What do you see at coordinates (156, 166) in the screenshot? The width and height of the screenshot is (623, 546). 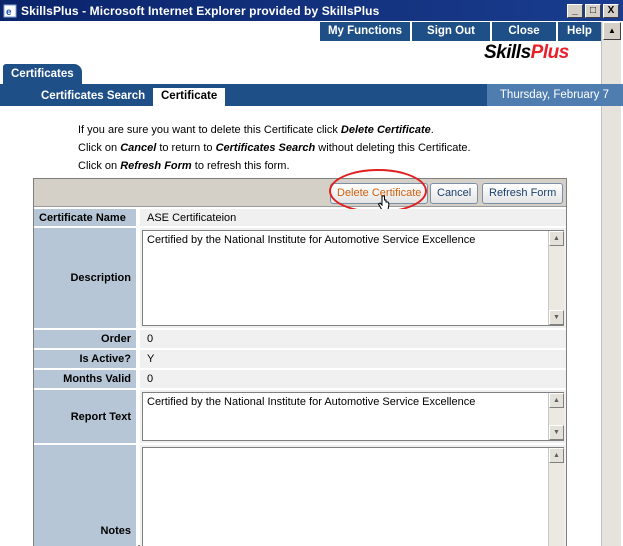 I see `instr3-emphasis: Refresh Form` at bounding box center [156, 166].